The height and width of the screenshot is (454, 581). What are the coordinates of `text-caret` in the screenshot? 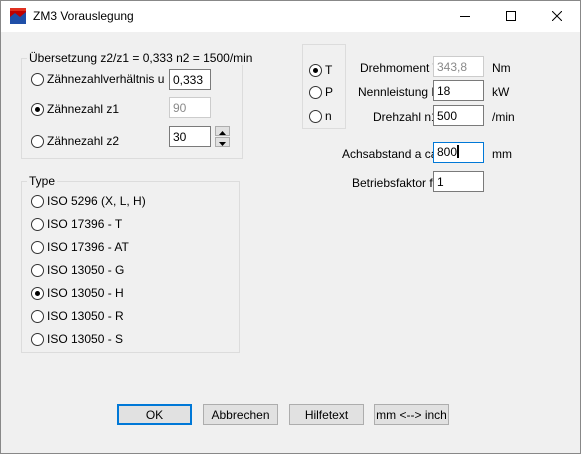 It's located at (458, 151).